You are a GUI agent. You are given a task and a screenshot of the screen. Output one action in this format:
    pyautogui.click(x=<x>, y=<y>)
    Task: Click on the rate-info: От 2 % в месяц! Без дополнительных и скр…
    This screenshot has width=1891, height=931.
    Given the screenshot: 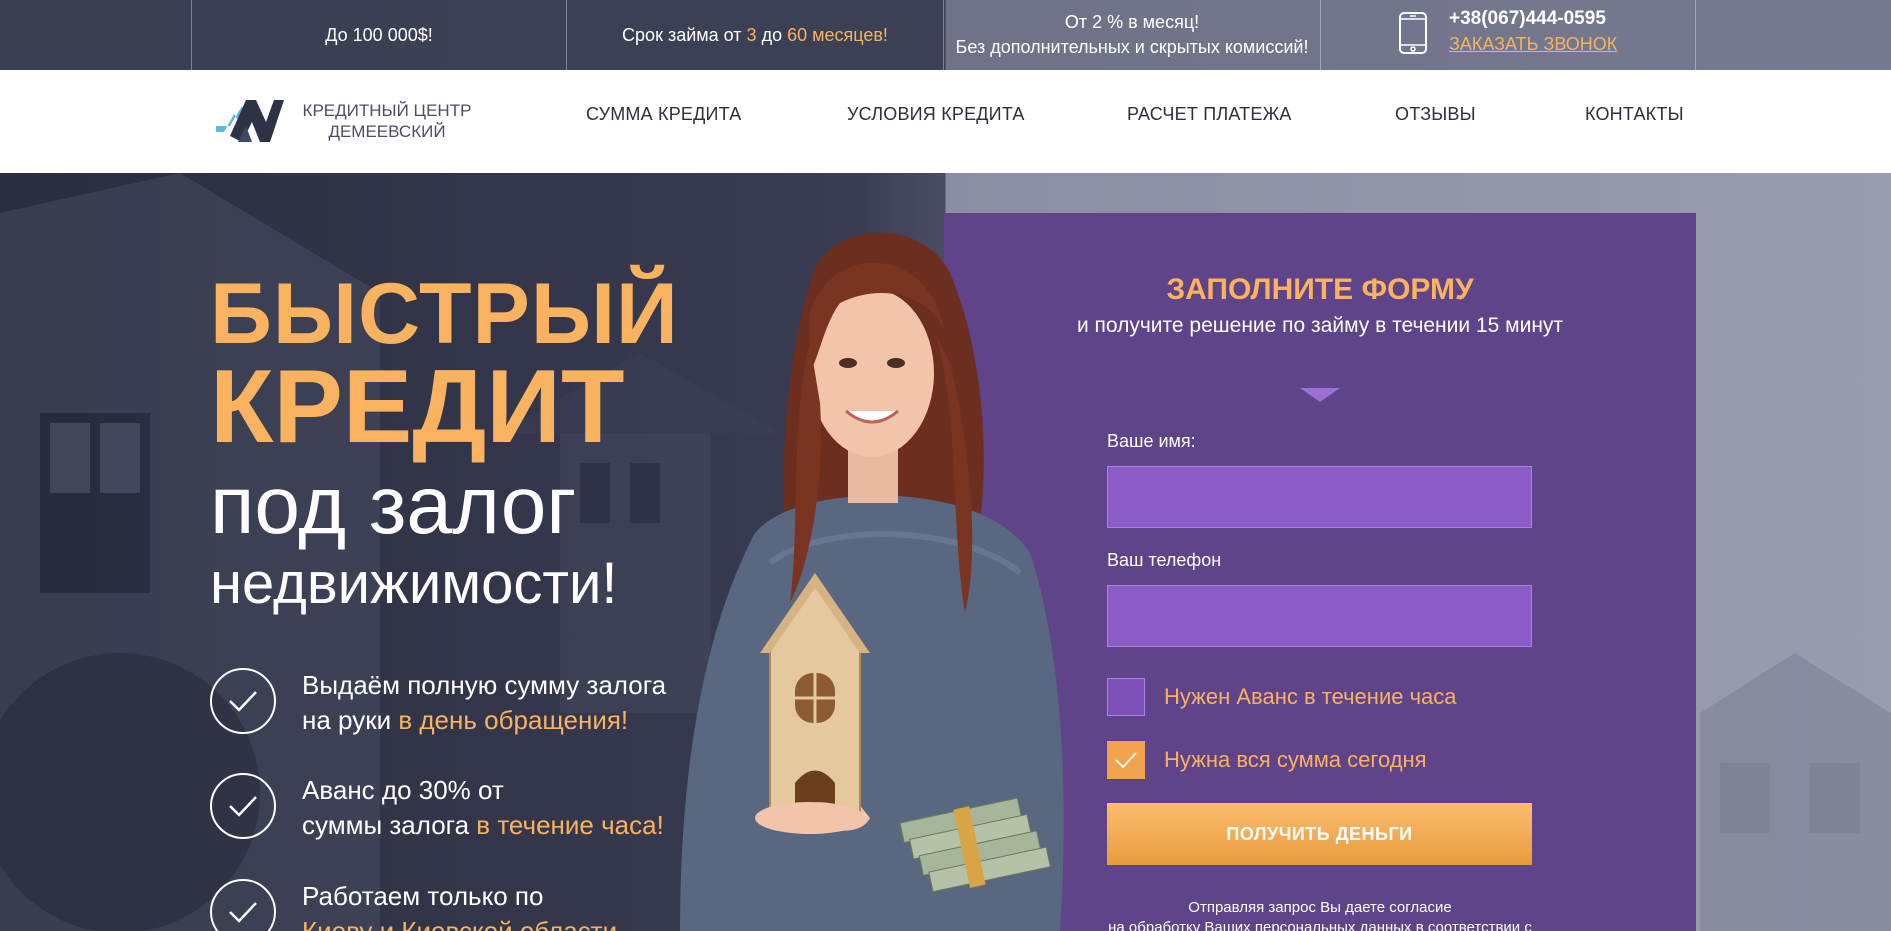 What is the action you would take?
    pyautogui.click(x=1131, y=35)
    